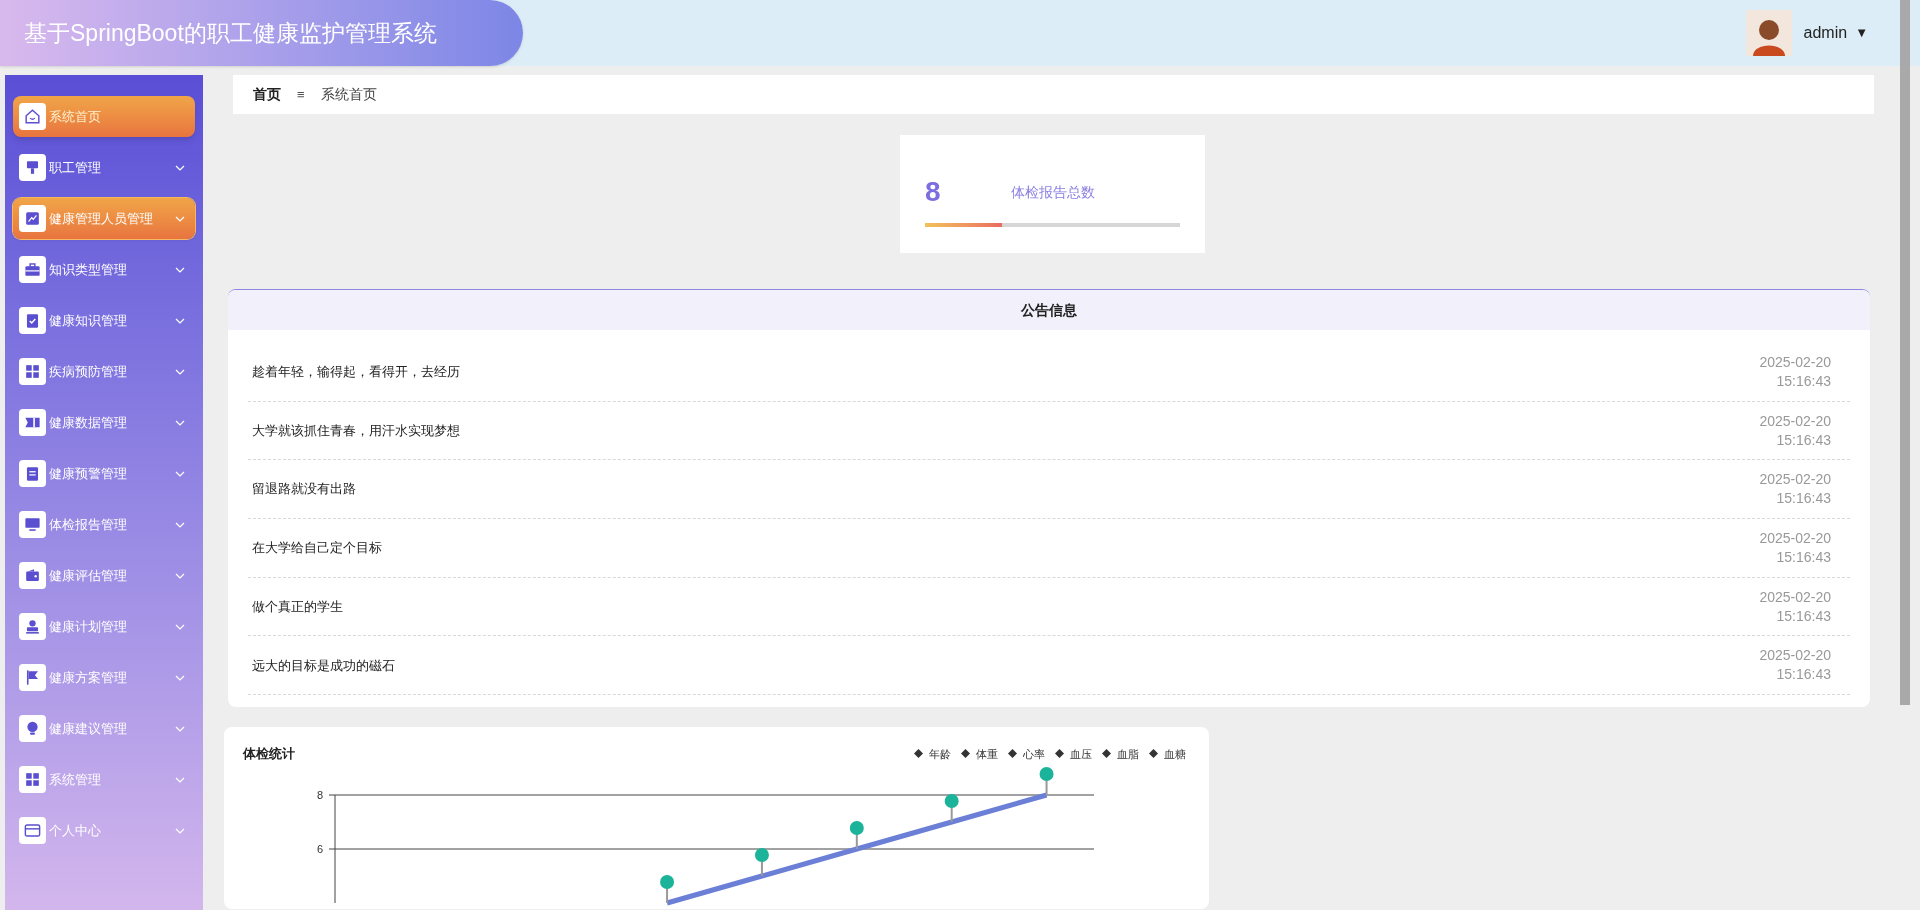 This screenshot has width=1920, height=910. I want to click on axis-tick-label: 8, so click(319, 795).